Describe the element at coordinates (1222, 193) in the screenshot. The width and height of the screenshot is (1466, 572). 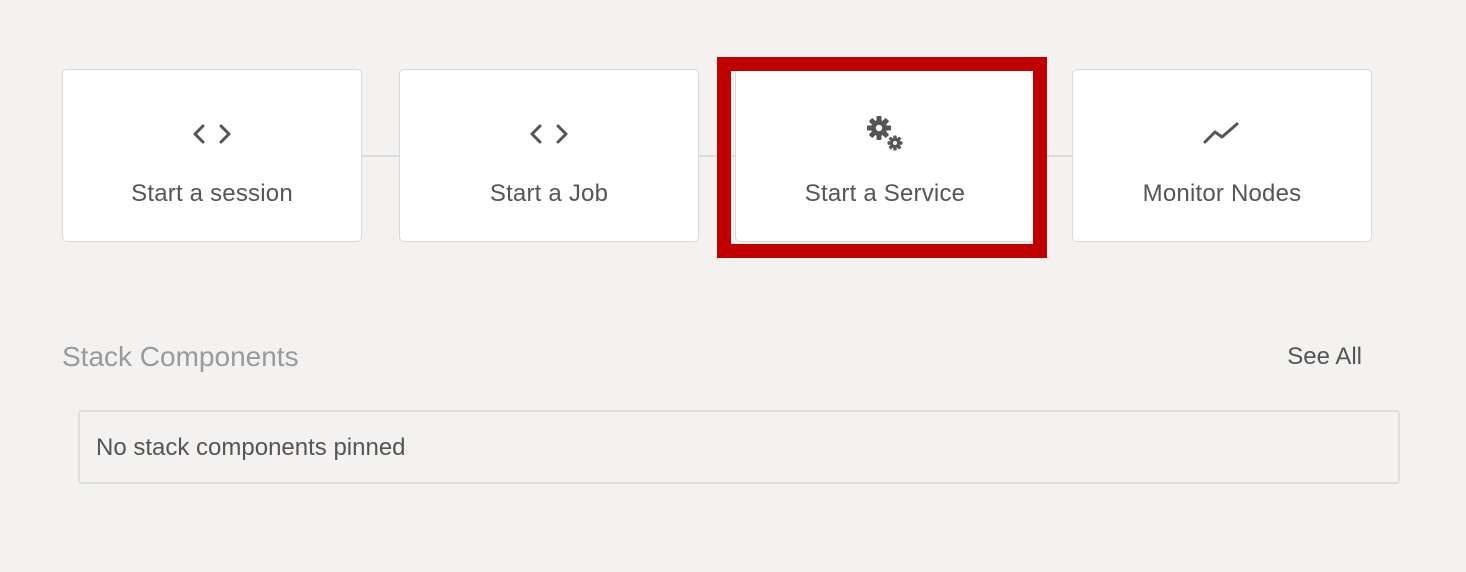
I see `monitor-nodes-label: Monitor Nodes` at that location.